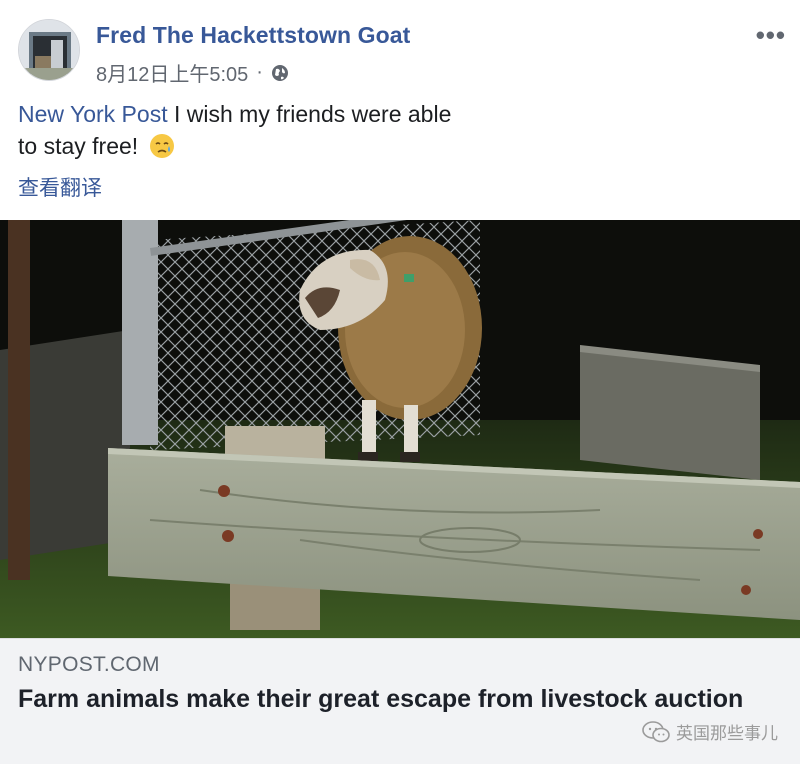  I want to click on message-line-2: to stay free!, so click(78, 146).